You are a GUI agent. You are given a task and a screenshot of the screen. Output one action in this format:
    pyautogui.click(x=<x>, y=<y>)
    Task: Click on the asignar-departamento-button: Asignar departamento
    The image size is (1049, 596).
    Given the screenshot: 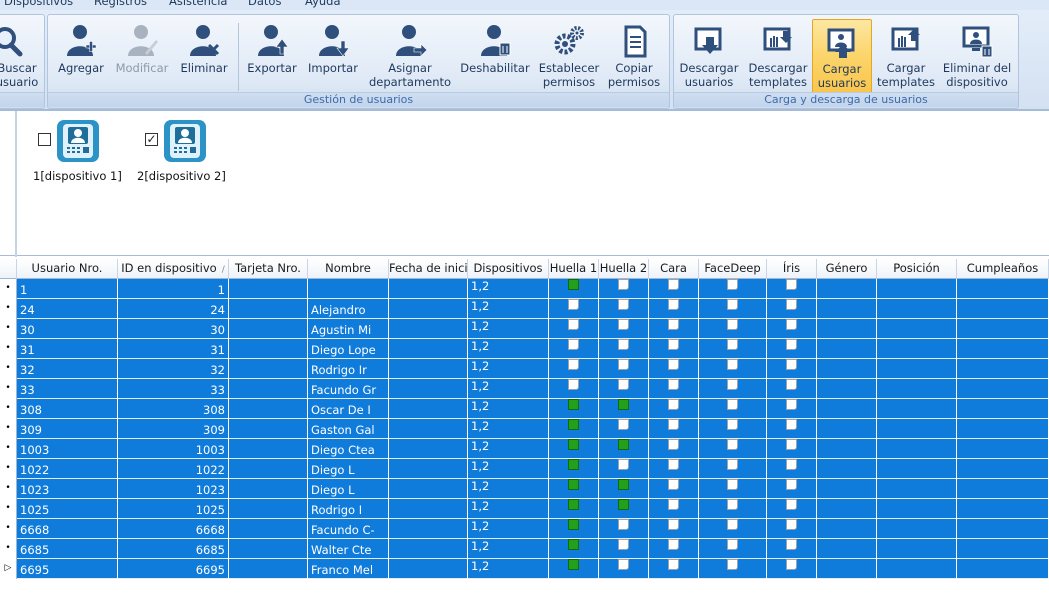 What is the action you would take?
    pyautogui.click(x=410, y=57)
    